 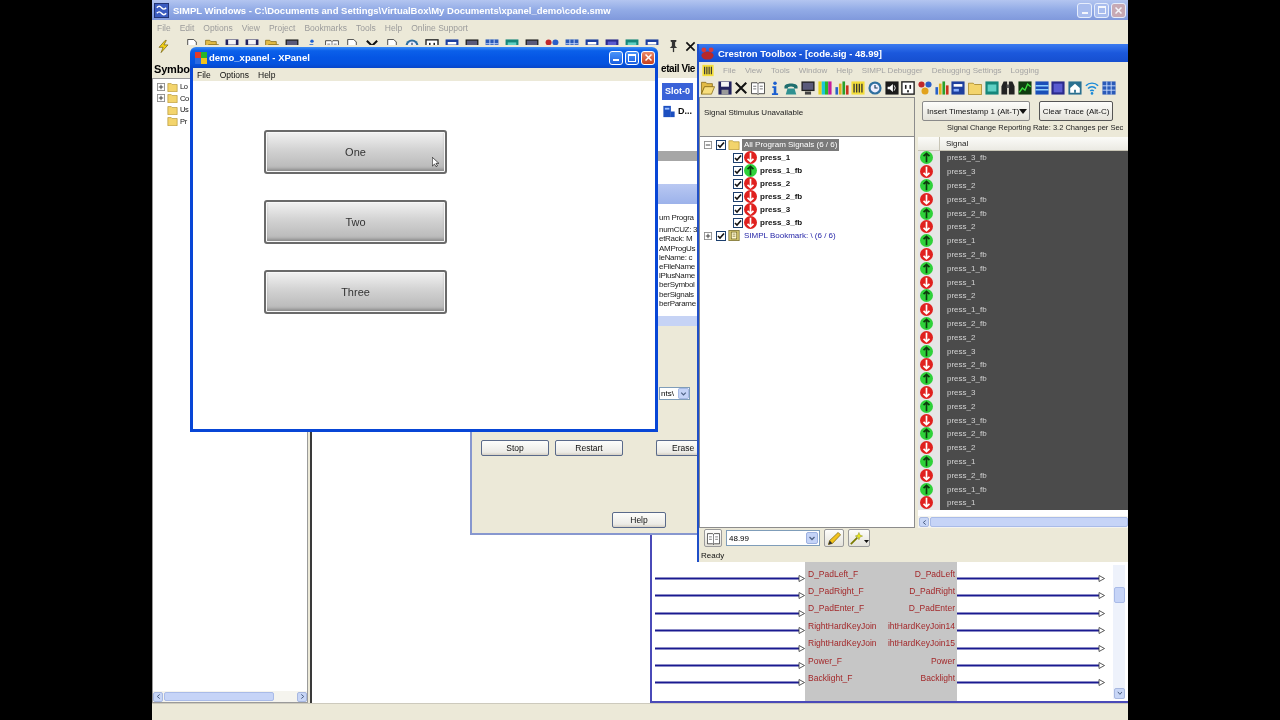 I want to click on pencil-button, so click(x=834, y=538).